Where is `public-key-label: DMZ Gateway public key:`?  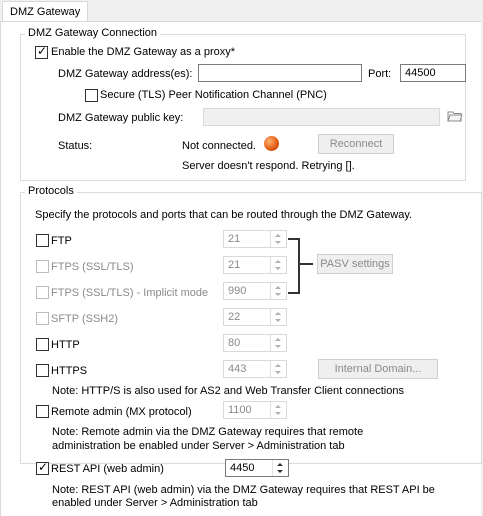
public-key-label: DMZ Gateway public key: is located at coordinates (121, 118).